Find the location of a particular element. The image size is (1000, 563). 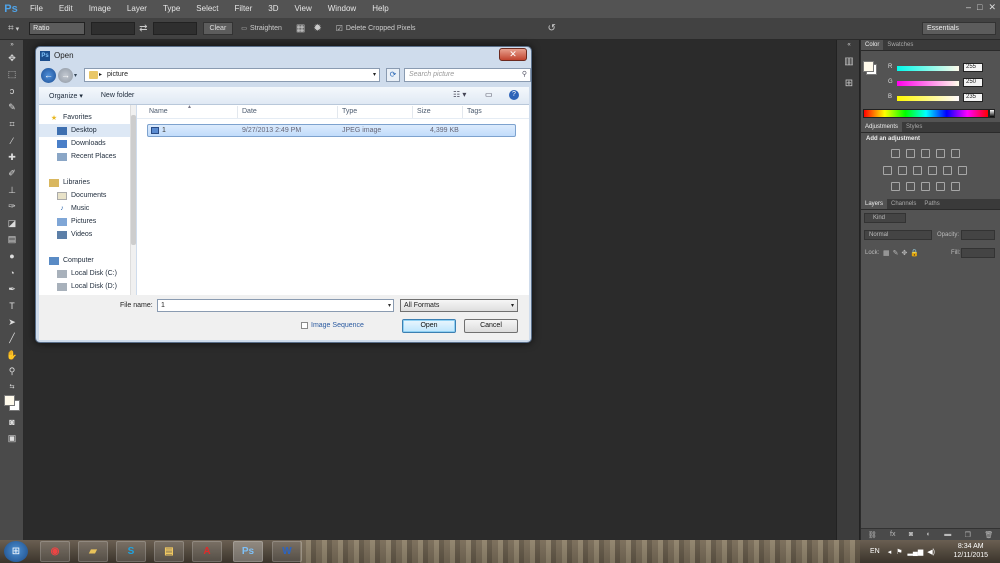

blur-tool-icon: ● is located at coordinates (12, 256).